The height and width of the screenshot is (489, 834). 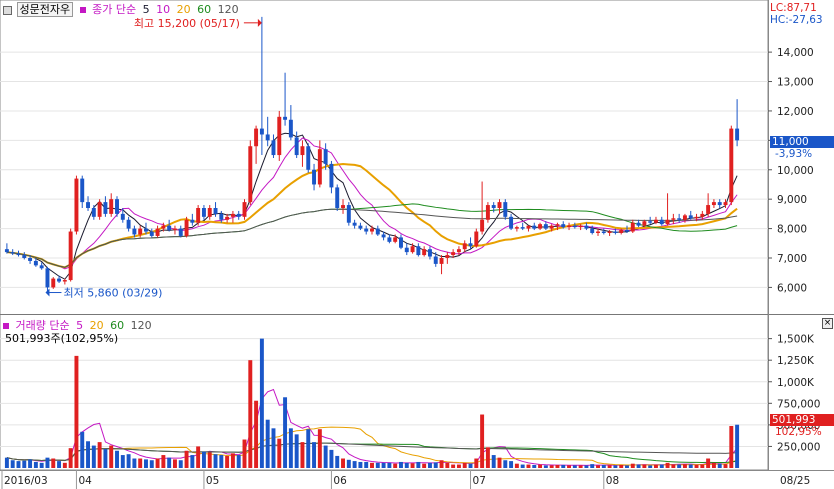 What do you see at coordinates (795, 481) in the screenshot?
I see `date-label-current: 08/25` at bounding box center [795, 481].